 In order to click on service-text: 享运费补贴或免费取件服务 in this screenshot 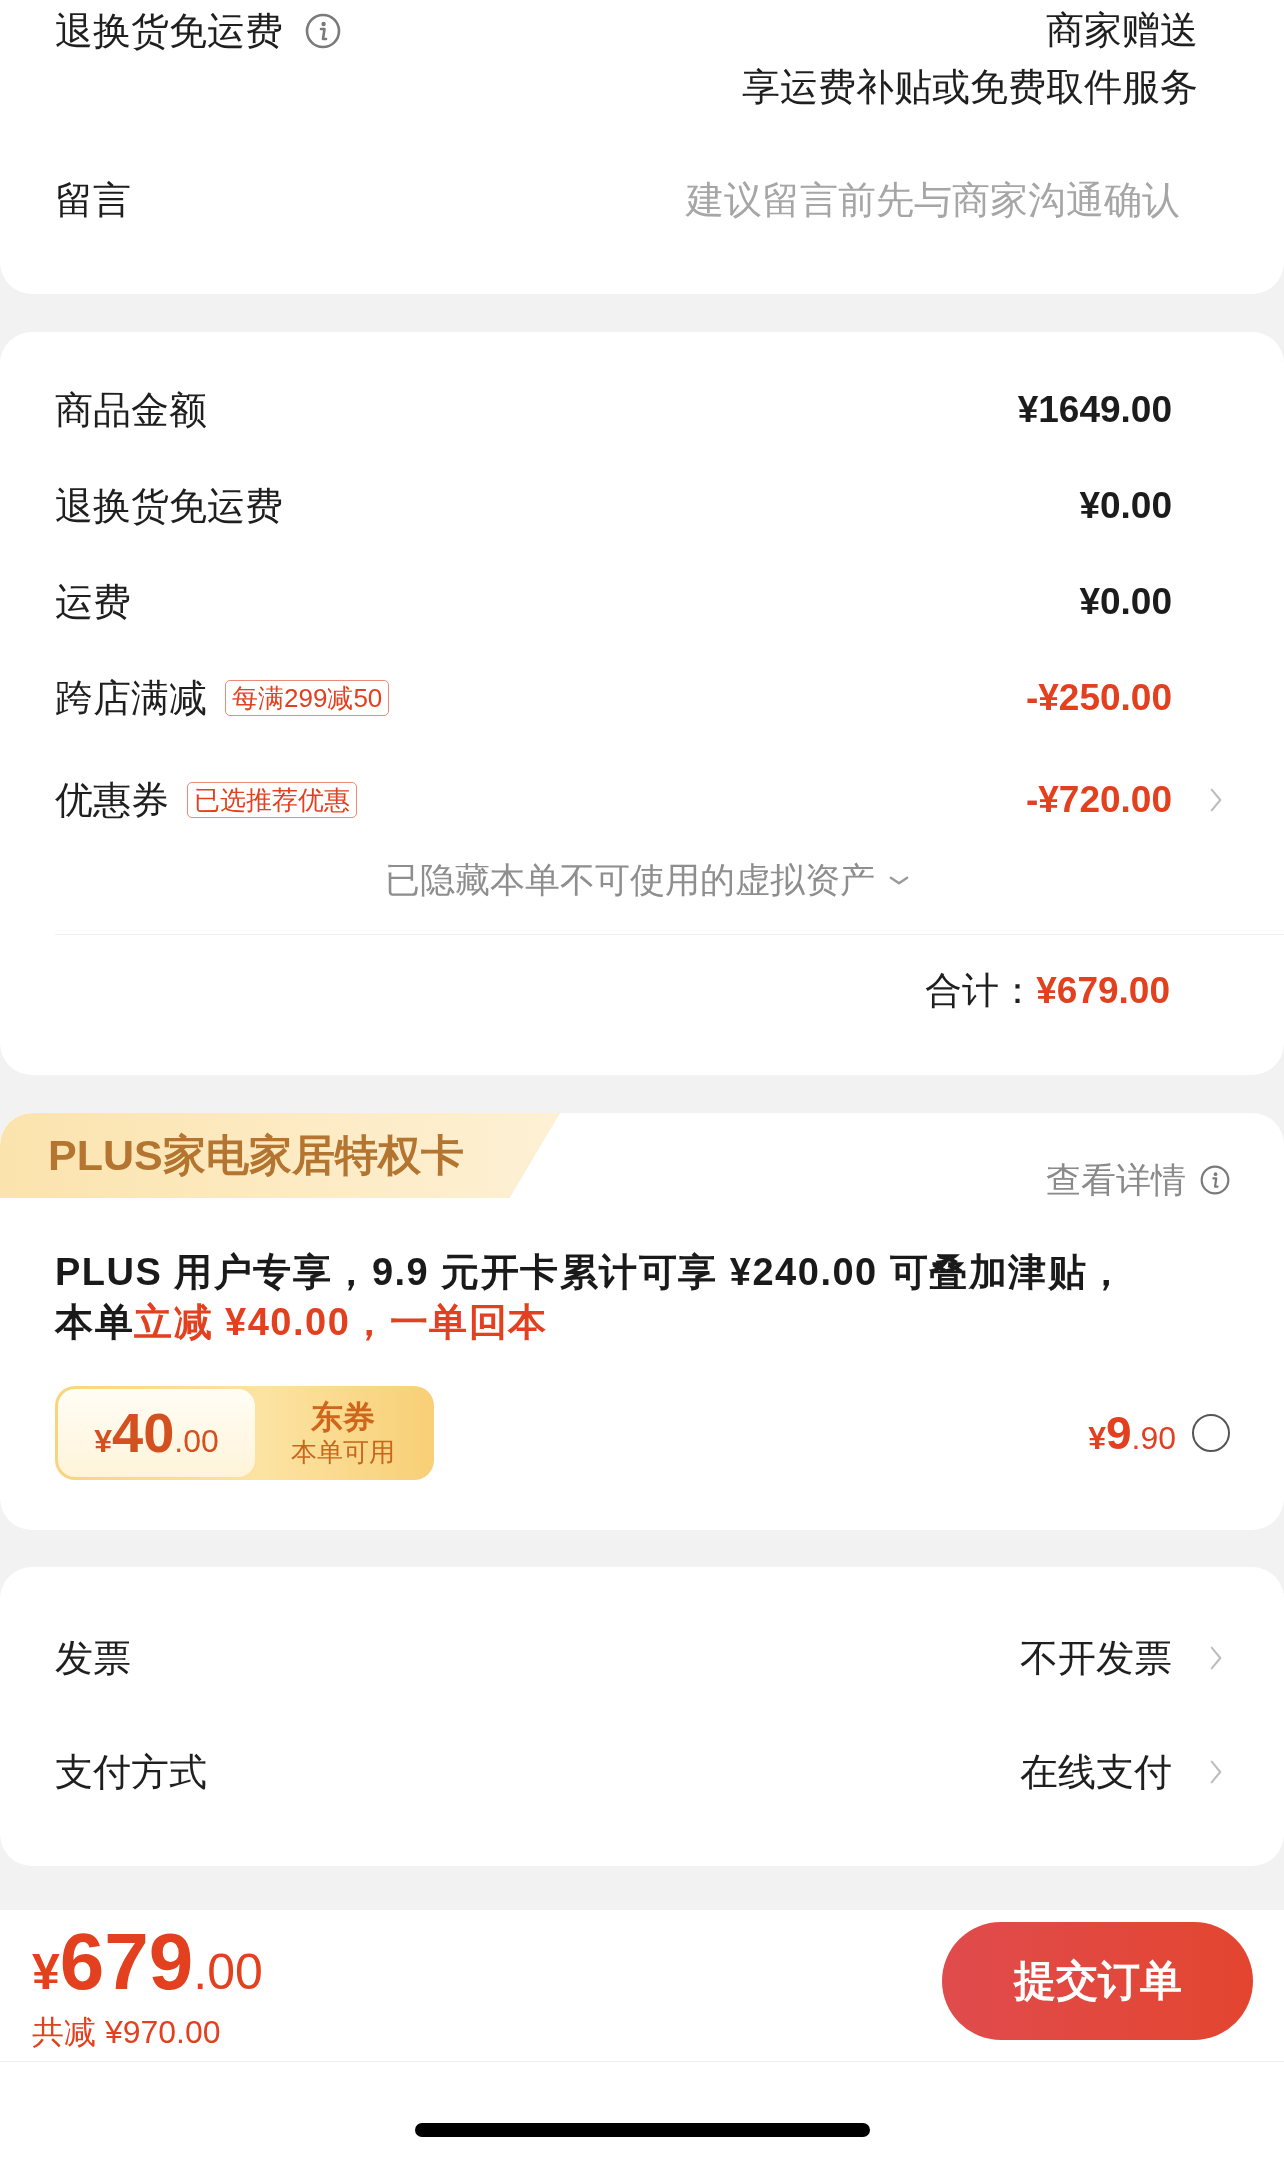, I will do `click(970, 87)`.